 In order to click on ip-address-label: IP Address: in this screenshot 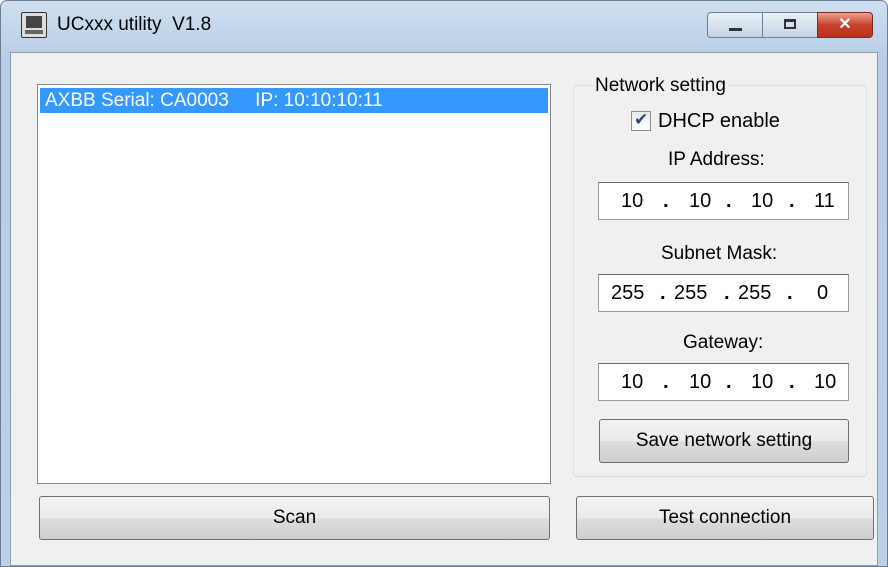, I will do `click(716, 159)`.